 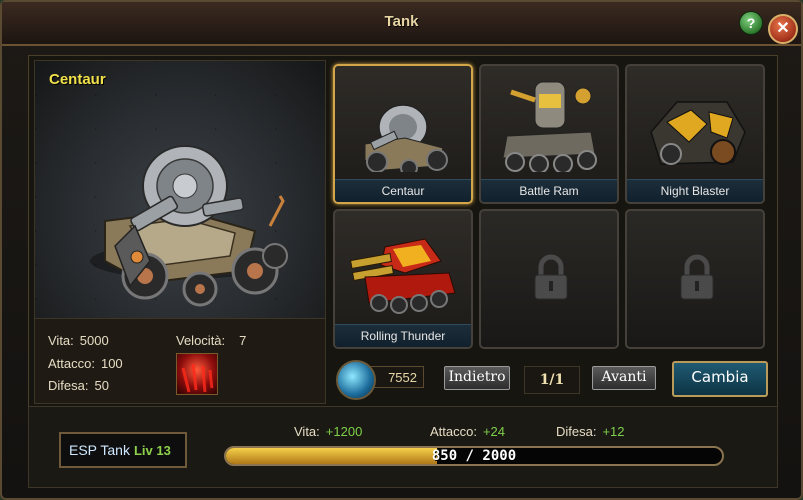 What do you see at coordinates (453, 431) in the screenshot?
I see `bonus-attacco-label: Attacco:` at bounding box center [453, 431].